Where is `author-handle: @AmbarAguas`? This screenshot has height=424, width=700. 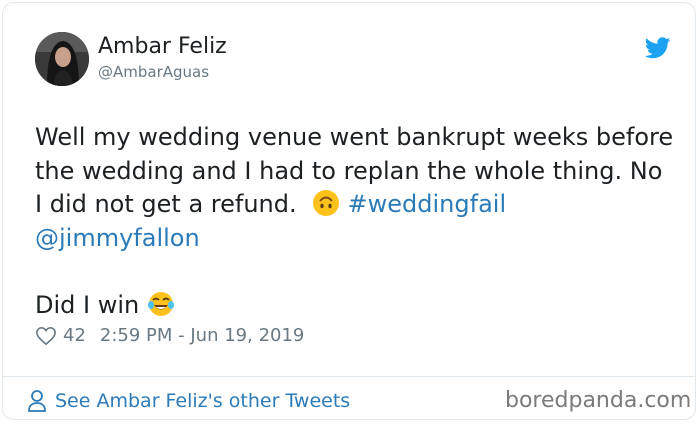
author-handle: @AmbarAguas is located at coordinates (153, 72).